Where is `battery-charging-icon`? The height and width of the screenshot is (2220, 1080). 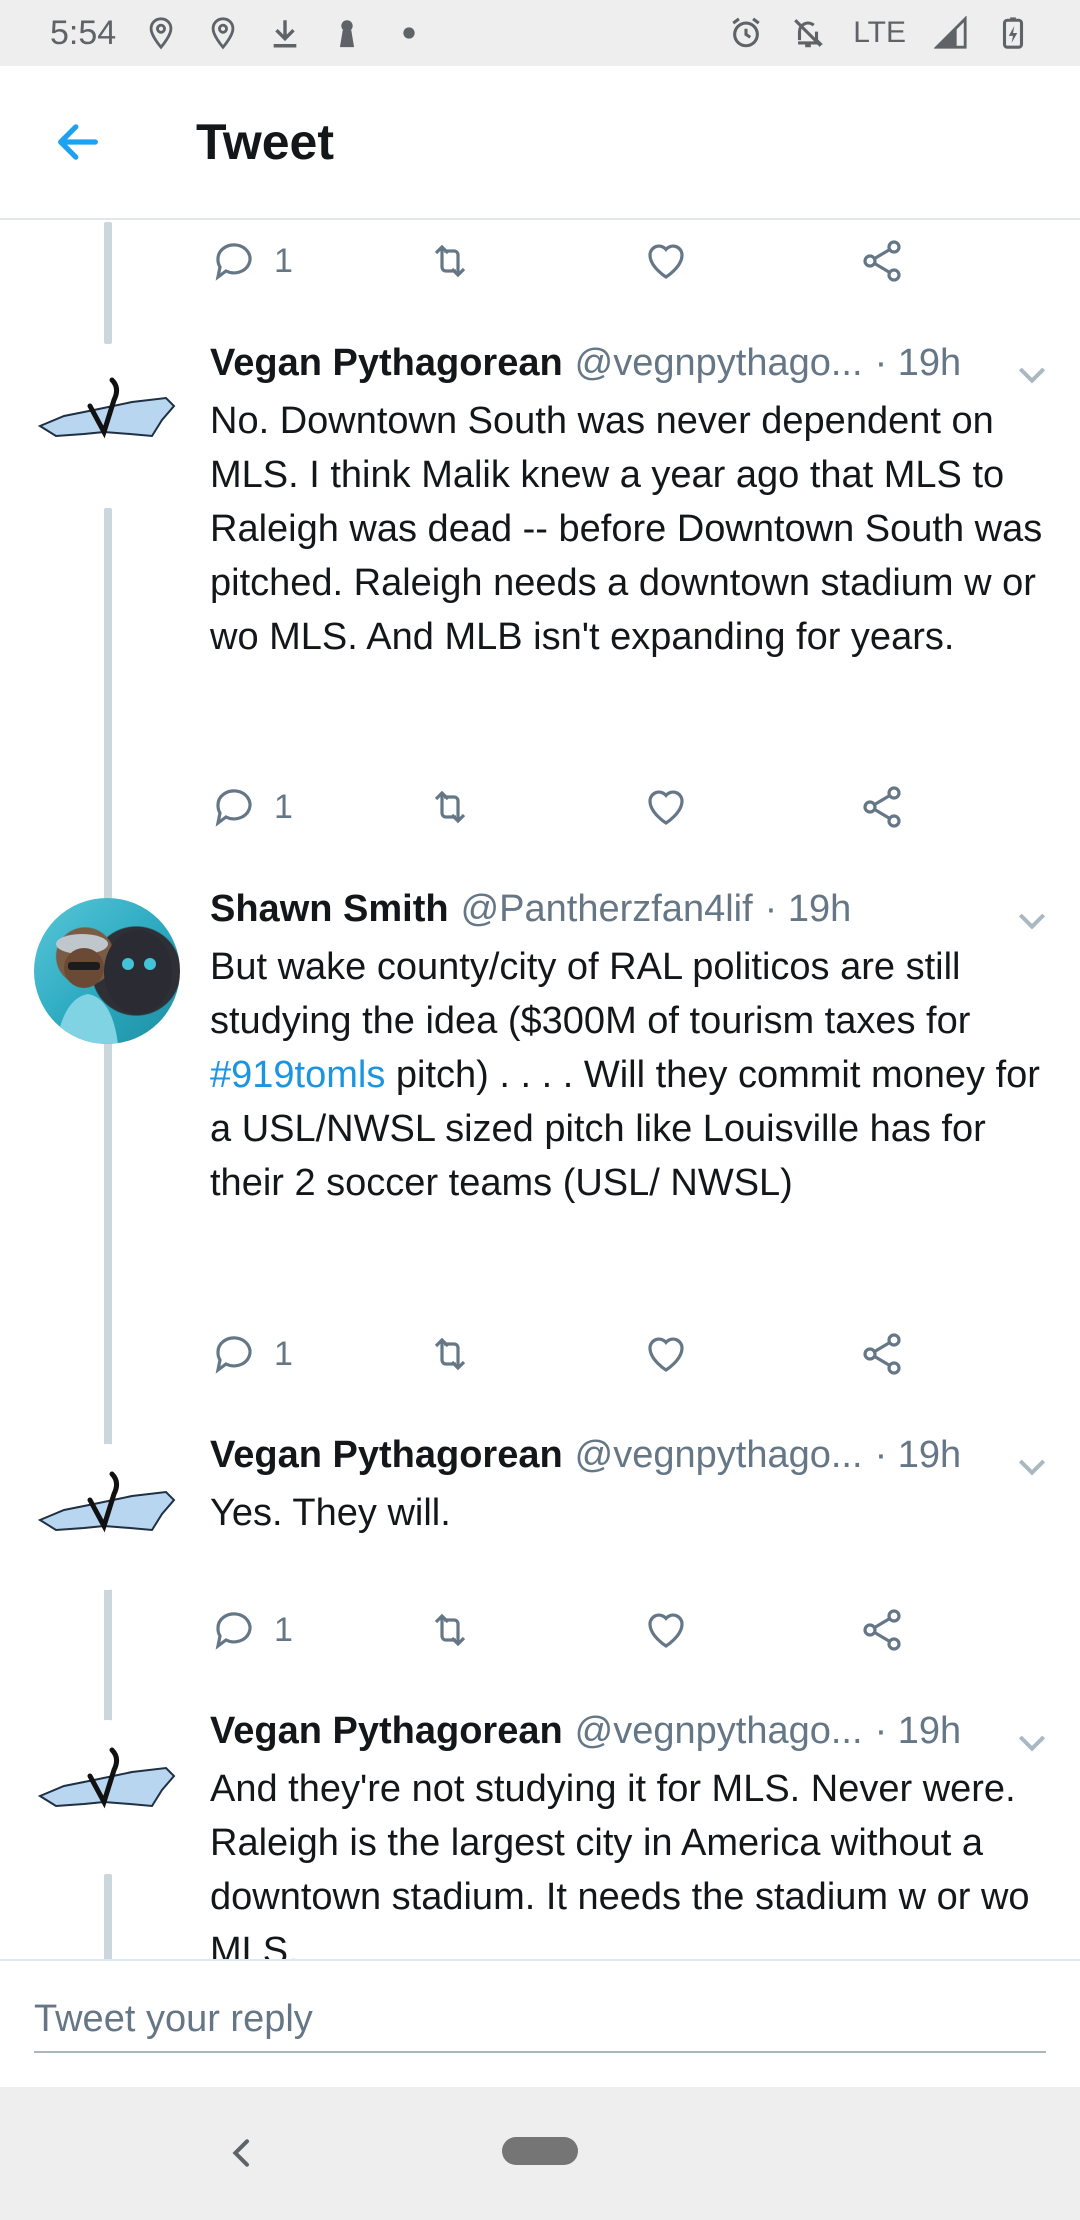
battery-charging-icon is located at coordinates (1013, 33).